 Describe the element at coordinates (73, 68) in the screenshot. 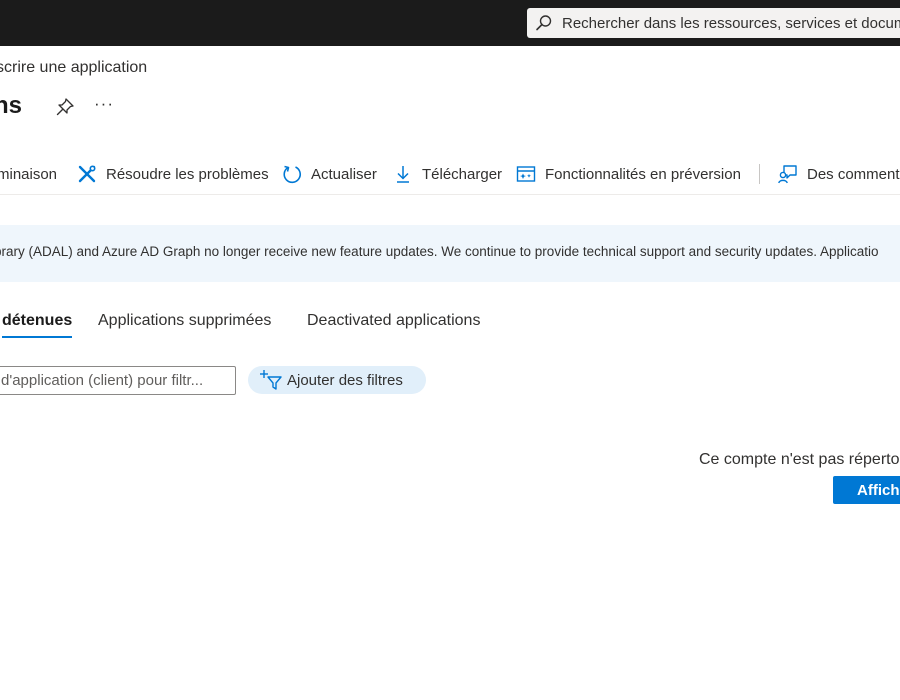

I see `breadcrumb: scrire une application` at that location.